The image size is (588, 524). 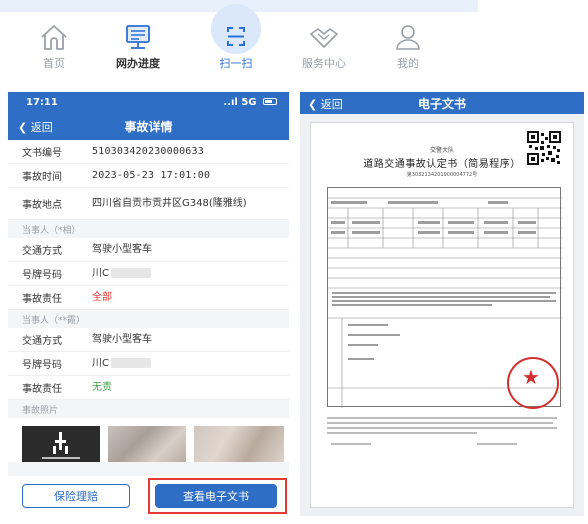 What do you see at coordinates (102, 387) in the screenshot?
I see `responsibility-value: 无责` at bounding box center [102, 387].